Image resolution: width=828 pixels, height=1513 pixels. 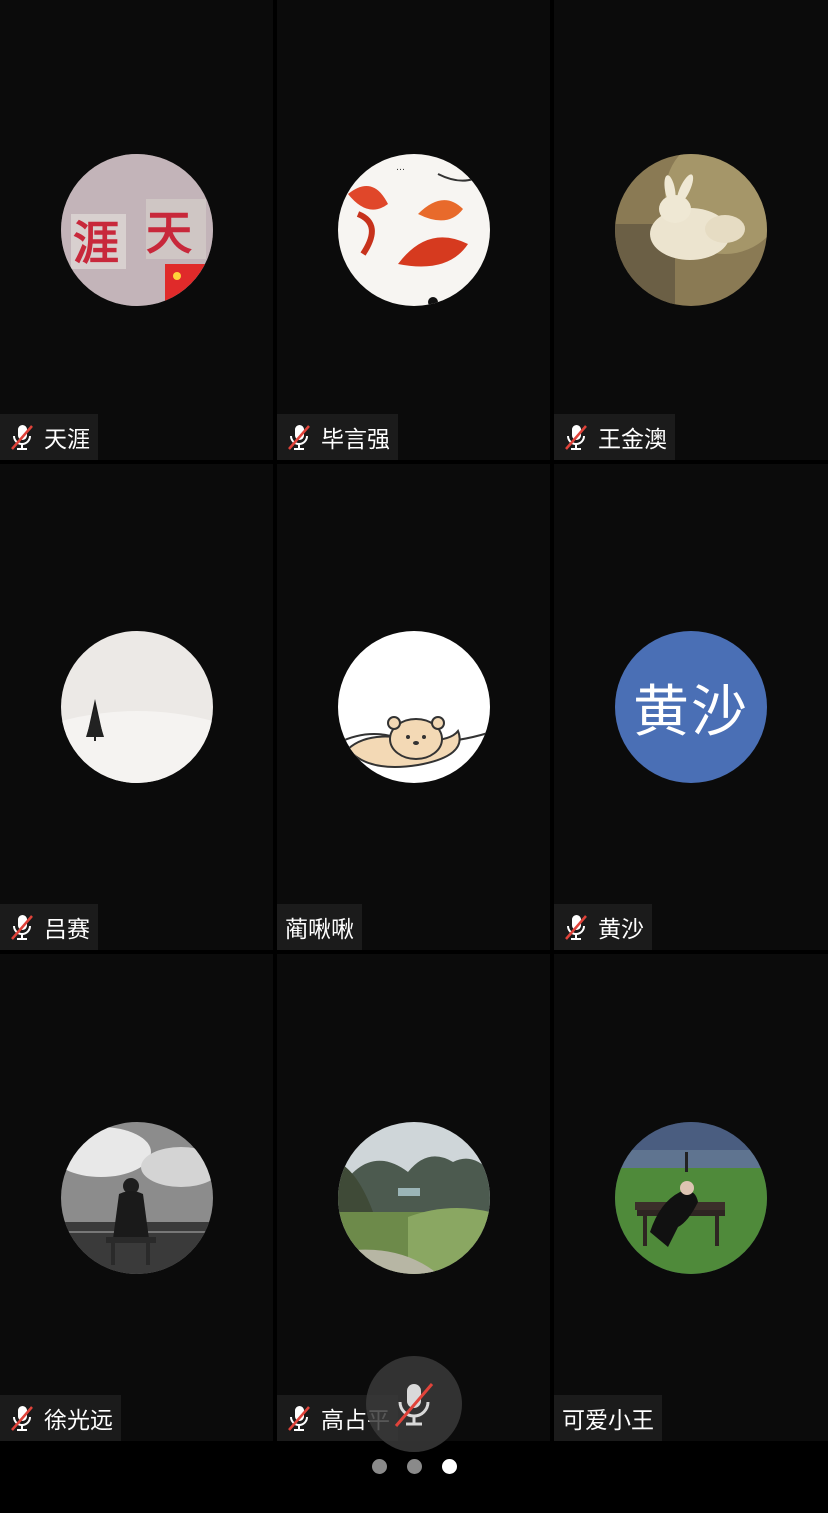 What do you see at coordinates (78, 1421) in the screenshot?
I see `participant-name: 徐光远` at bounding box center [78, 1421].